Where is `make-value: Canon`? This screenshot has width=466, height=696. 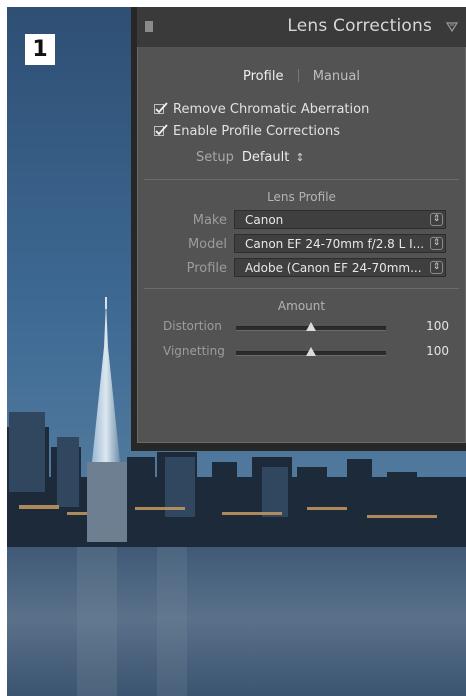 make-value: Canon is located at coordinates (264, 220).